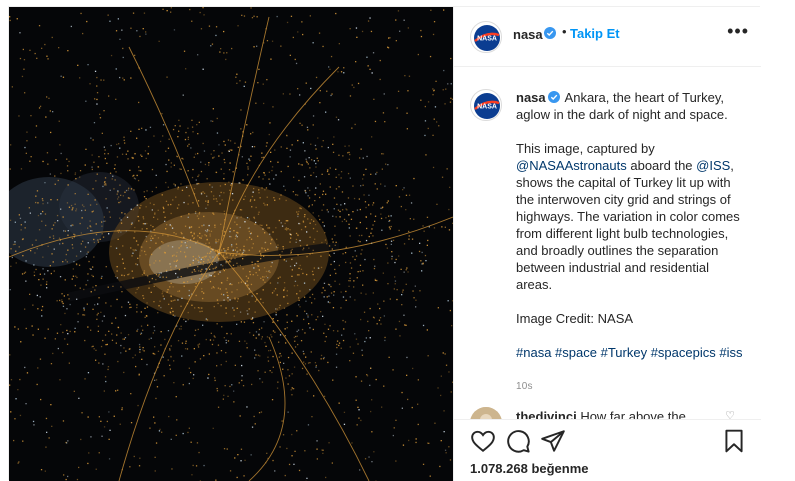 Image resolution: width=795 pixels, height=481 pixels. Describe the element at coordinates (730, 414) in the screenshot. I see `comment-like-icon: ♡` at that location.